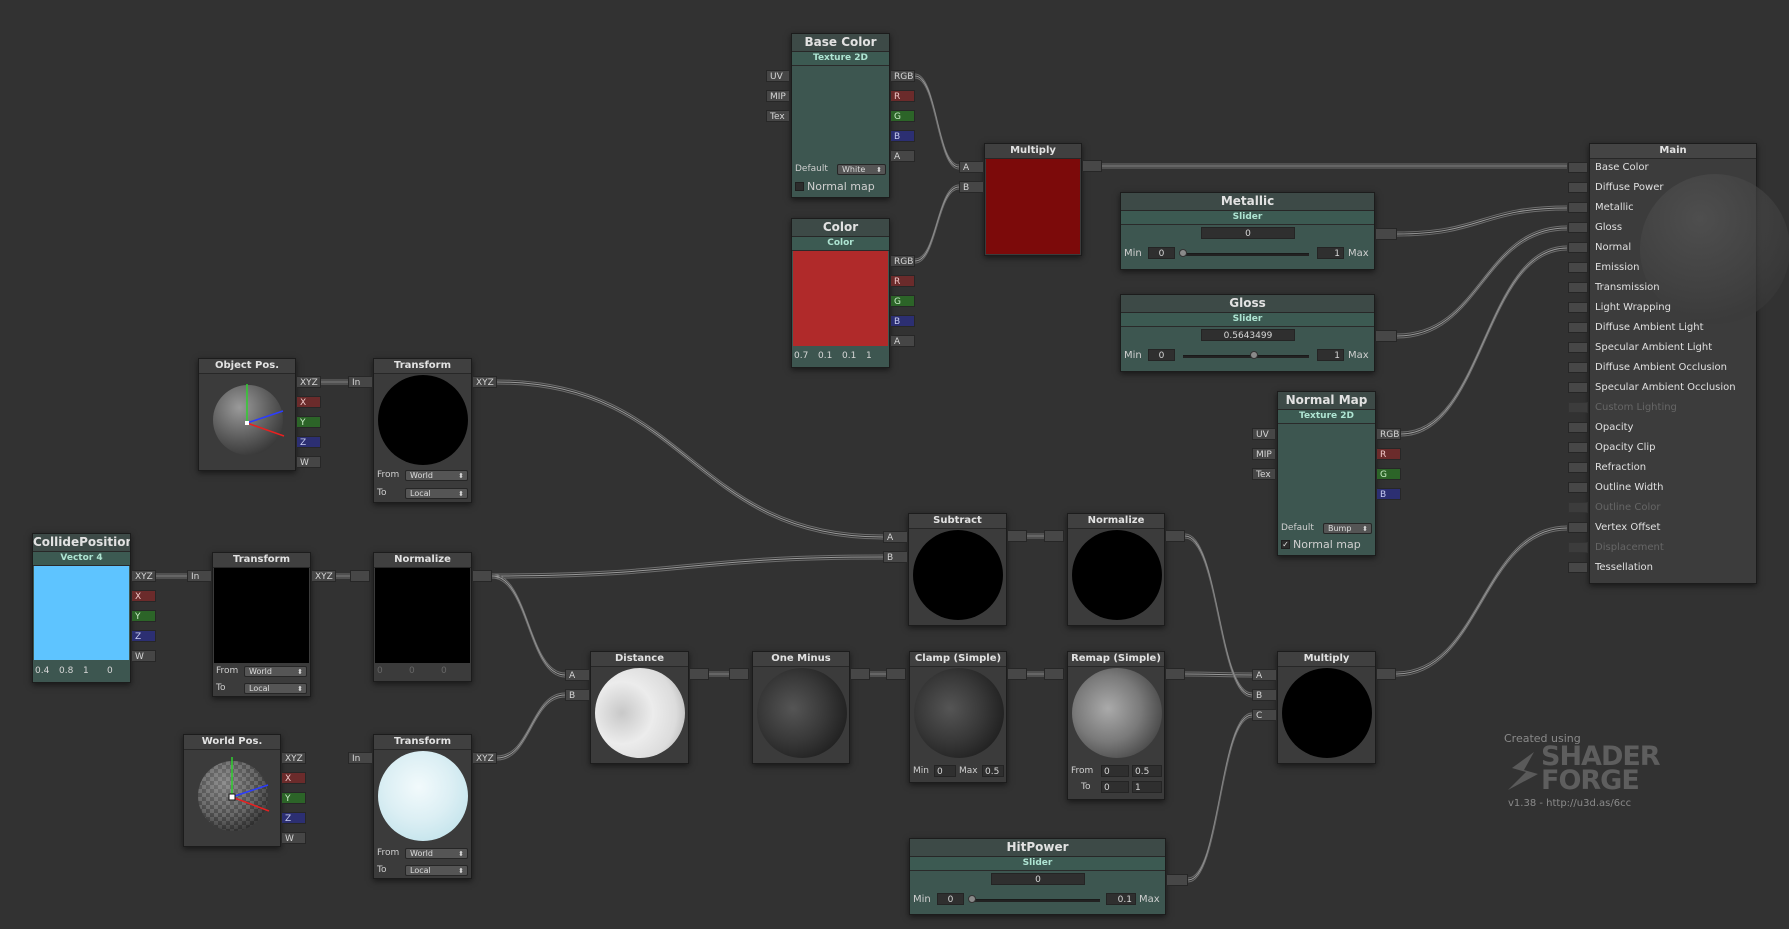  What do you see at coordinates (70, 671) in the screenshot?
I see `vector-y-value: 0.8` at bounding box center [70, 671].